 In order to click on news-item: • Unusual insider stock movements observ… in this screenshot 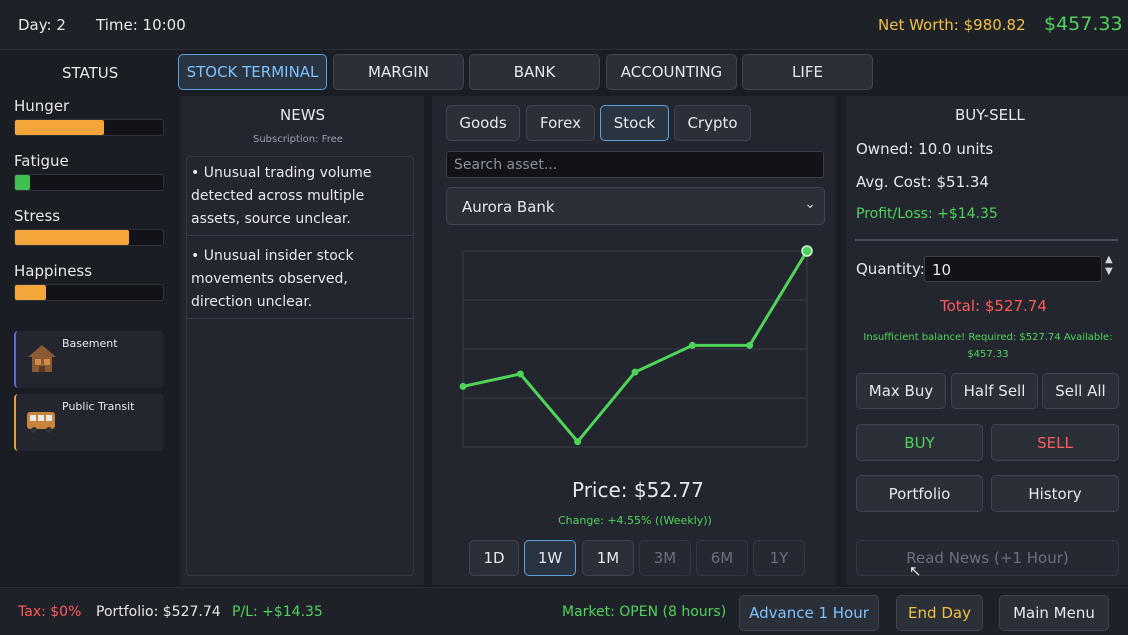, I will do `click(272, 279)`.